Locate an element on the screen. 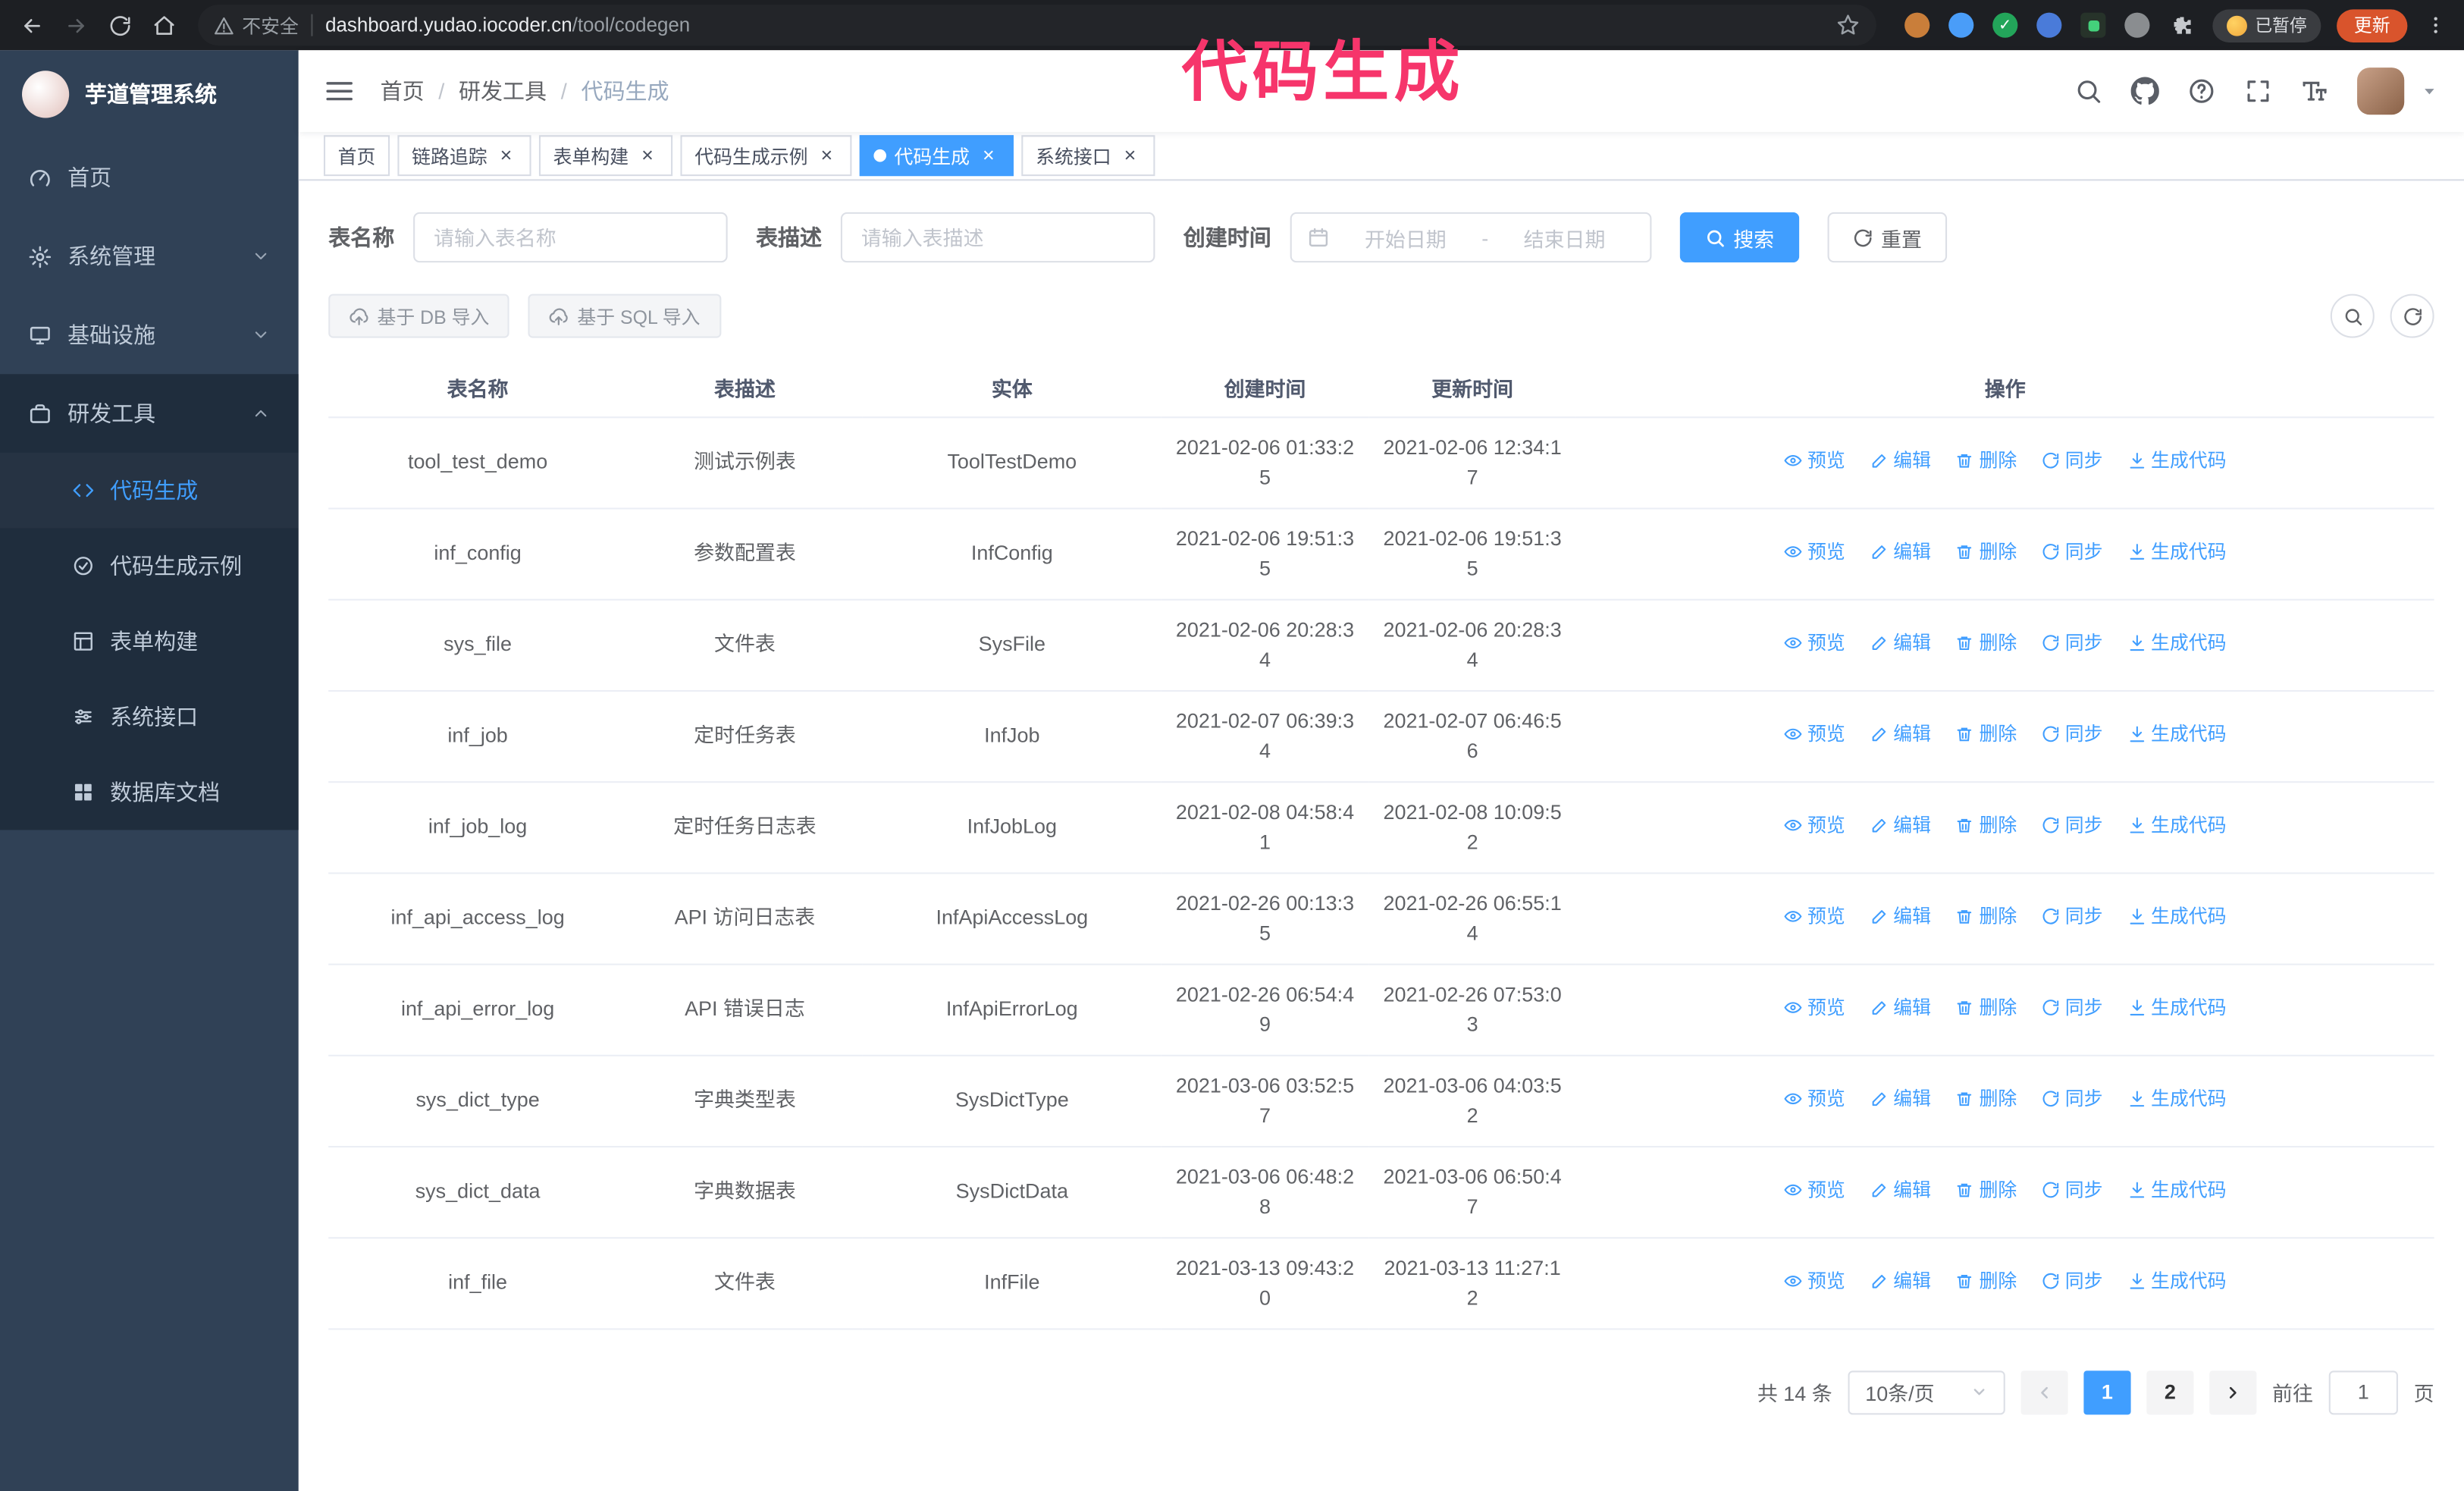 The height and width of the screenshot is (1491, 2464). browser-update-button: 更新 is located at coordinates (2372, 25).